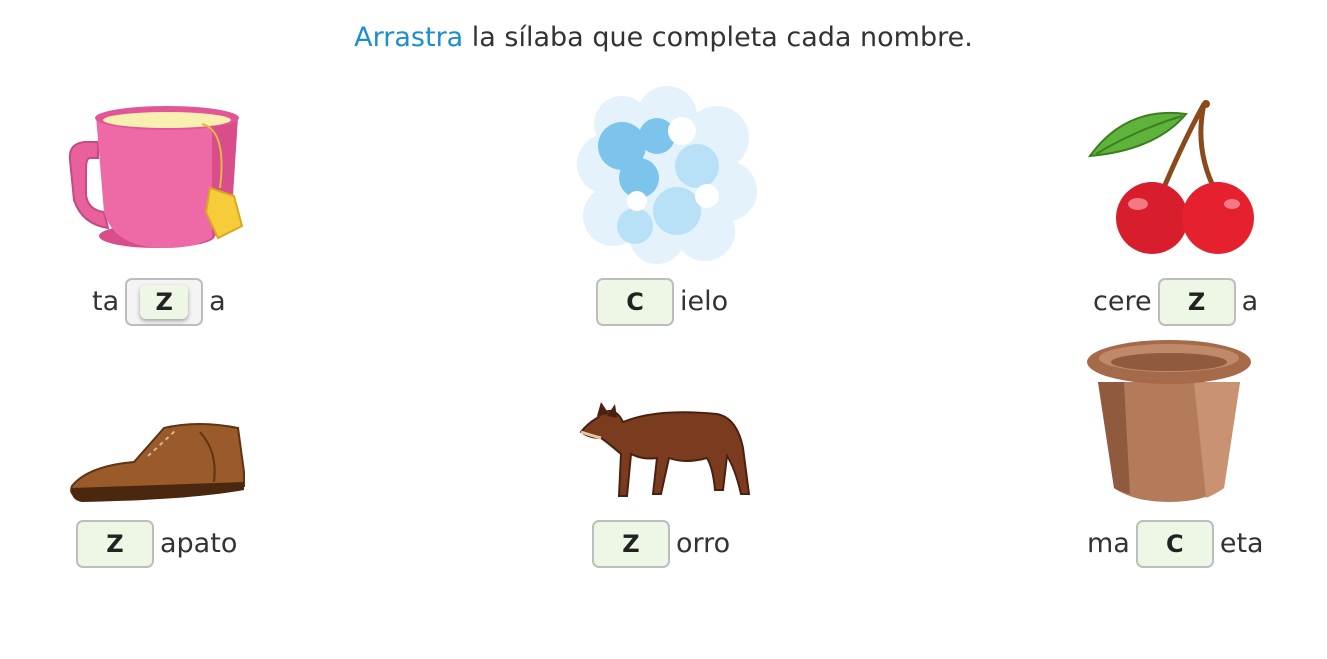 The image size is (1327, 659). I want to click on word-prefix: cere, so click(1122, 301).